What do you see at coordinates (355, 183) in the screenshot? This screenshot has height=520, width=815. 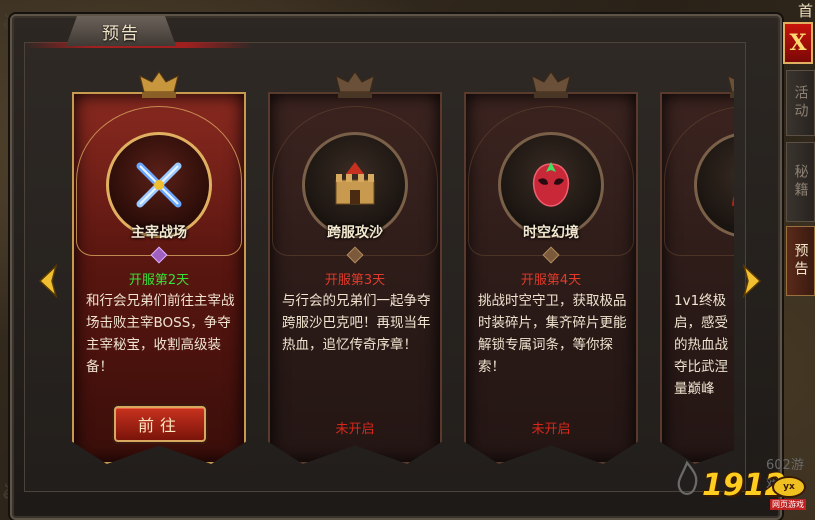 I see `castle-icon` at bounding box center [355, 183].